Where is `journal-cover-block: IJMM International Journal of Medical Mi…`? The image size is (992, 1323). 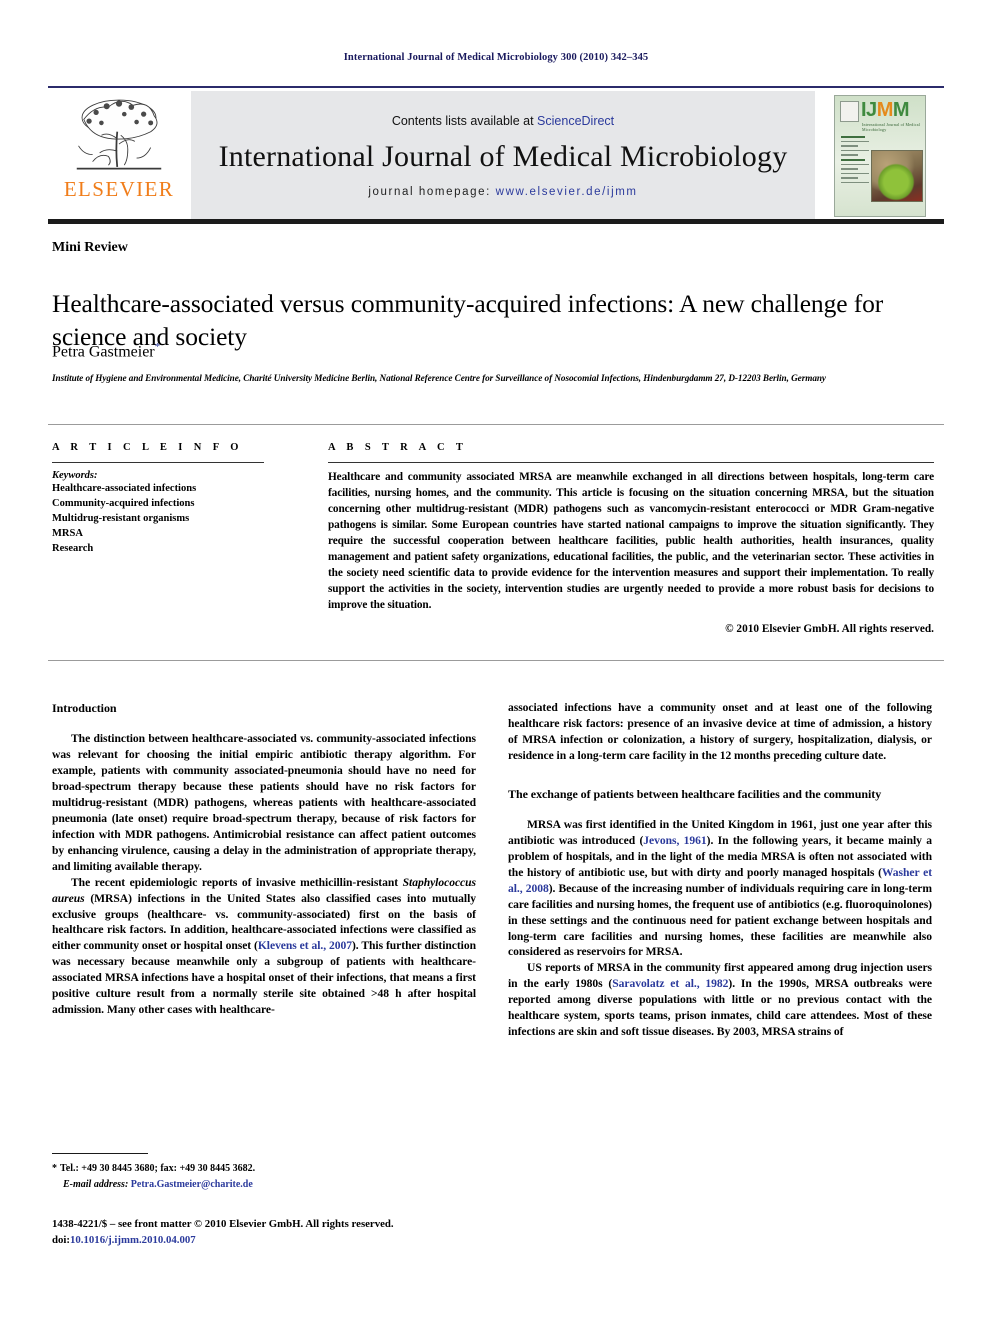 journal-cover-block: IJMM International Journal of Medical Mi… is located at coordinates (880, 155).